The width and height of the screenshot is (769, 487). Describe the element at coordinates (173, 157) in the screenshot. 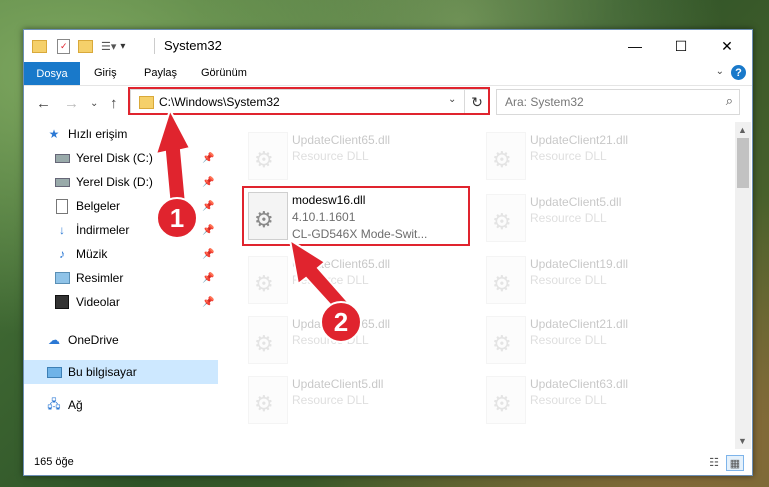

I see `arrow-one` at that location.